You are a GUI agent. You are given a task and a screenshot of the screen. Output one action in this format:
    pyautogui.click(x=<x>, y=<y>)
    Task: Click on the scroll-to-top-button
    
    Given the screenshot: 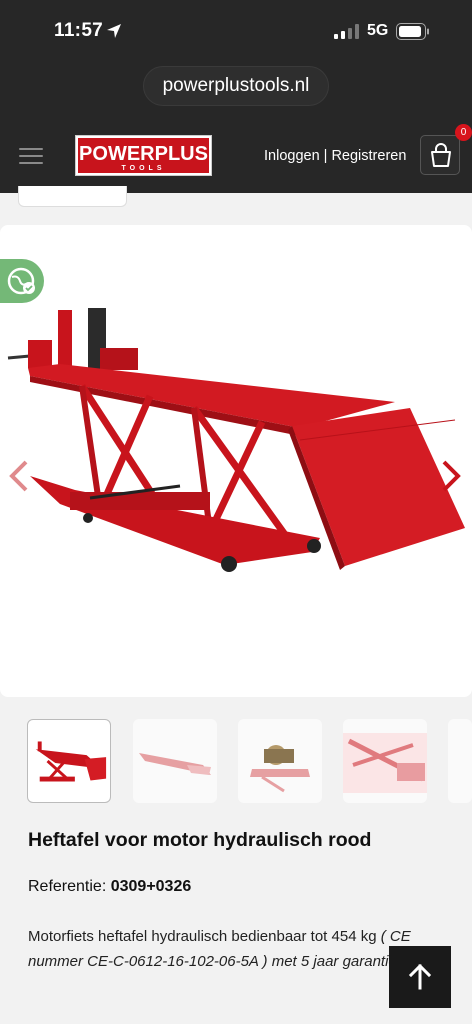 What is the action you would take?
    pyautogui.click(x=420, y=977)
    